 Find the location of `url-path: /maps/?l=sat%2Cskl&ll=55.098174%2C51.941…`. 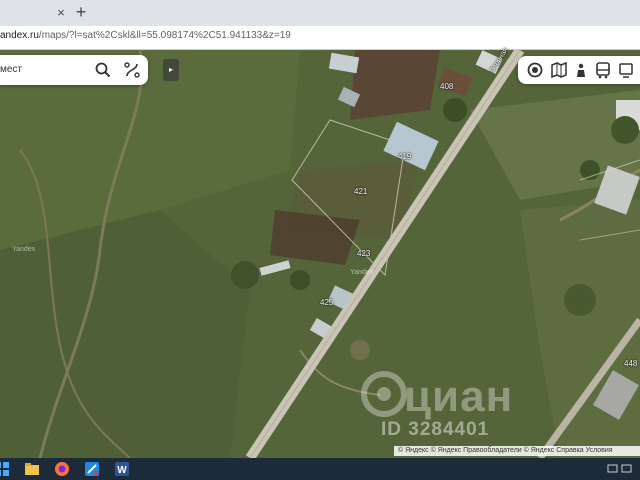

url-path: /maps/?l=sat%2Cskl&ll=55.098174%2C51.941… is located at coordinates (164, 35).